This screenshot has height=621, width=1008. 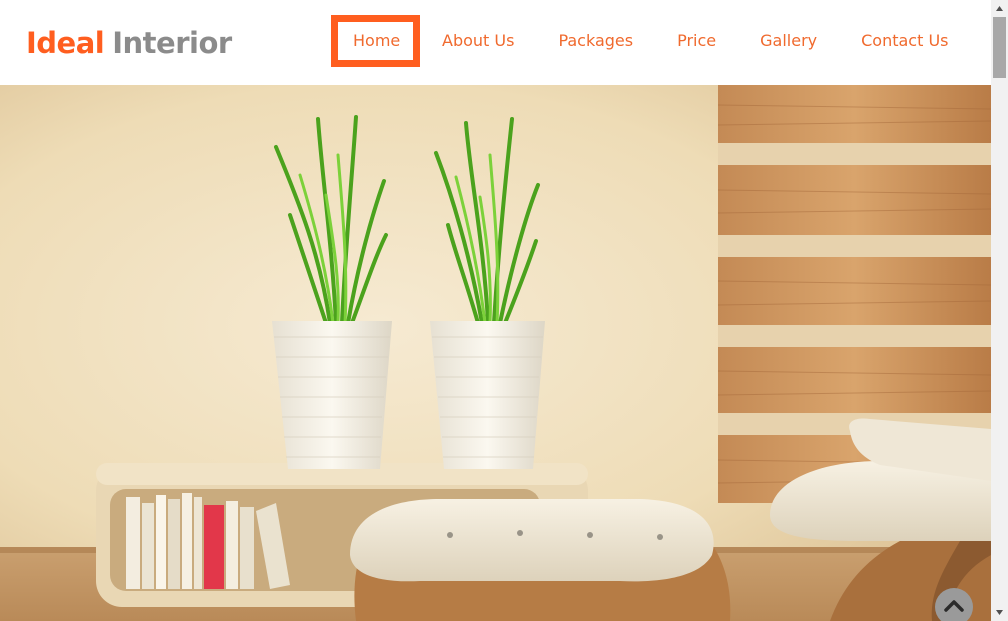 What do you see at coordinates (172, 43) in the screenshot?
I see `logo-text-secondary: Interior` at bounding box center [172, 43].